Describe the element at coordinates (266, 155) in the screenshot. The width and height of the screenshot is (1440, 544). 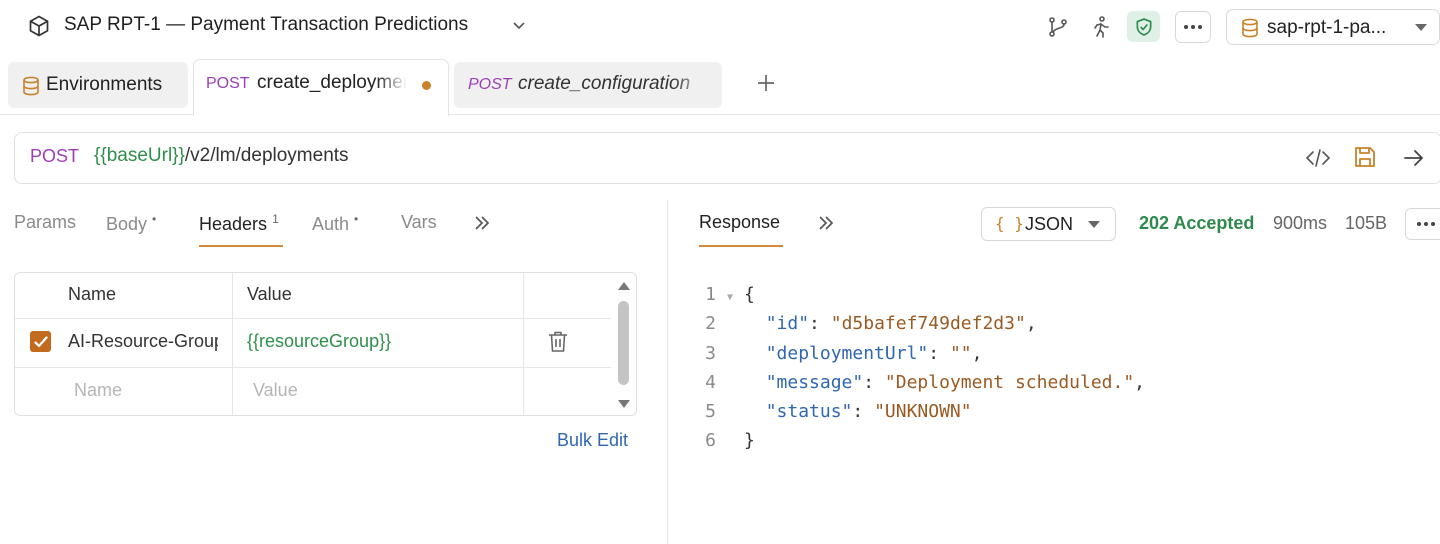
I see `url-path: /v2/lm/deployments` at that location.